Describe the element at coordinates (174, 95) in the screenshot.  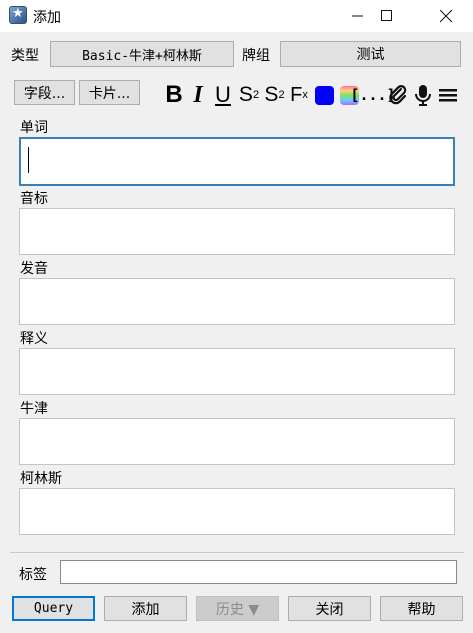
I see `bold-icon: B` at that location.